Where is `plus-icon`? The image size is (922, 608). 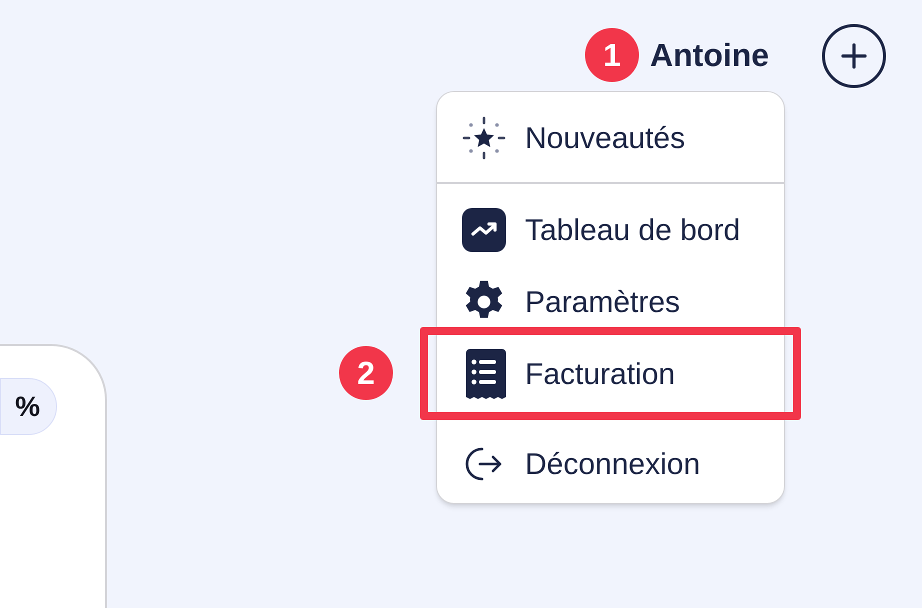
plus-icon is located at coordinates (854, 56).